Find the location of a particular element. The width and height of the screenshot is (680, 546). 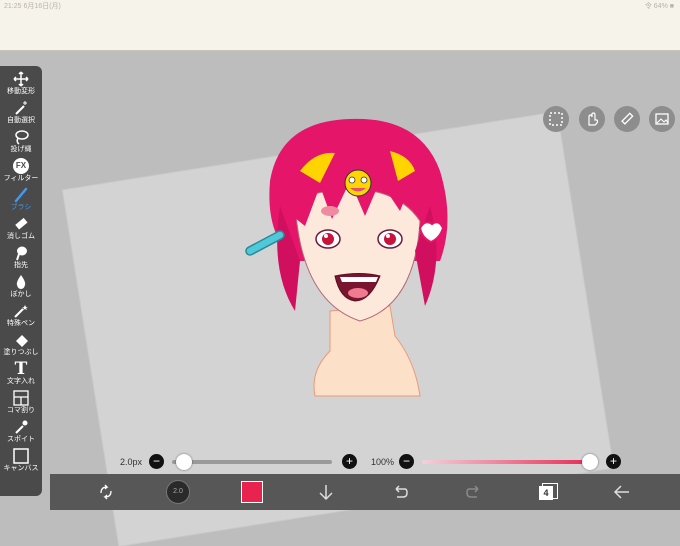

undo-icon is located at coordinates (401, 491).